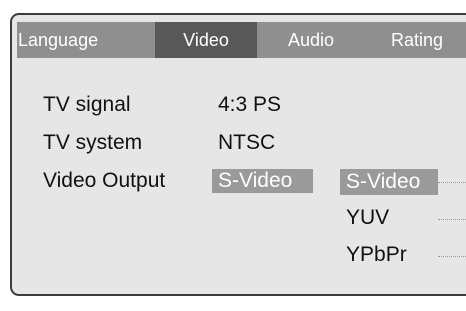 Image resolution: width=466 pixels, height=311 pixels. I want to click on tab-audio: Audio, so click(311, 40).